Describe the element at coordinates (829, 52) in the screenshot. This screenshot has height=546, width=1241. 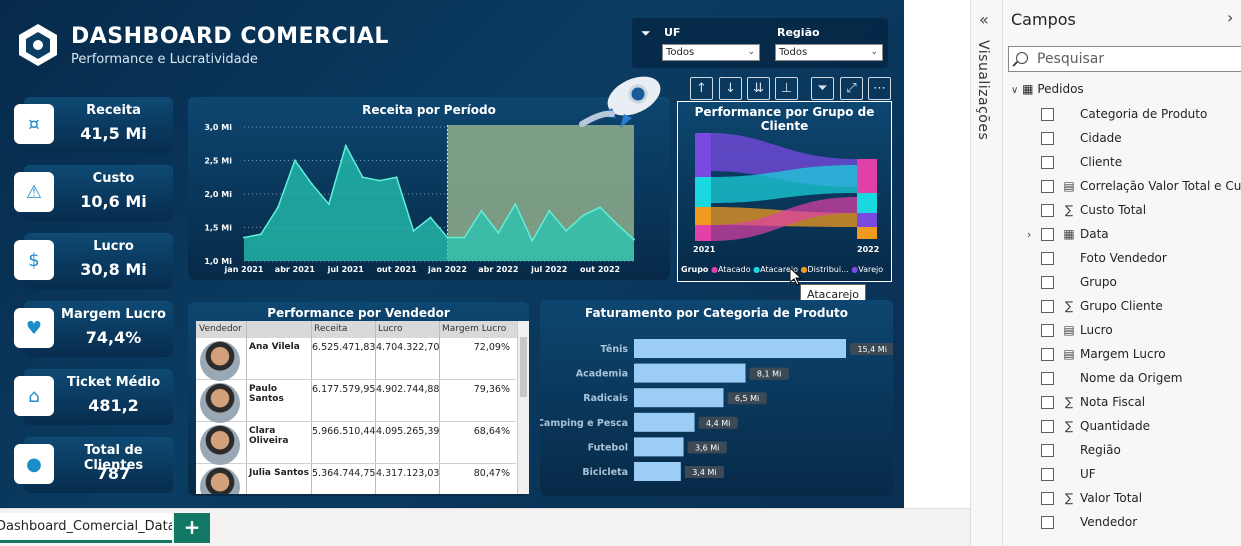
I see `regiao-dropdown: Todos ⌄` at that location.